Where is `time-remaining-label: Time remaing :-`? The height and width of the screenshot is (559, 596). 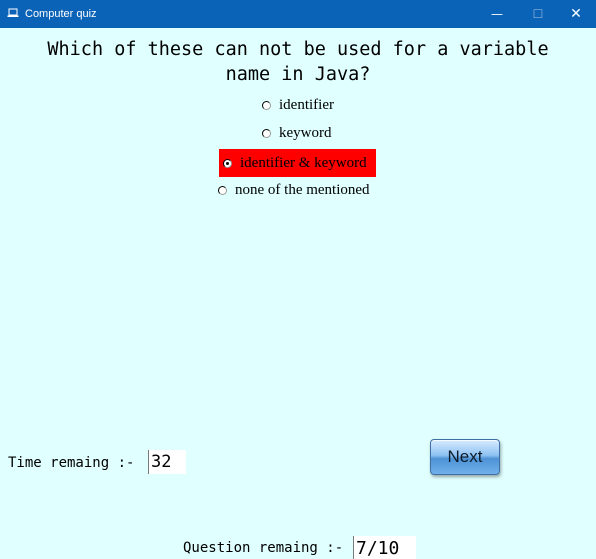
time-remaining-label: Time remaing :- is located at coordinates (71, 463).